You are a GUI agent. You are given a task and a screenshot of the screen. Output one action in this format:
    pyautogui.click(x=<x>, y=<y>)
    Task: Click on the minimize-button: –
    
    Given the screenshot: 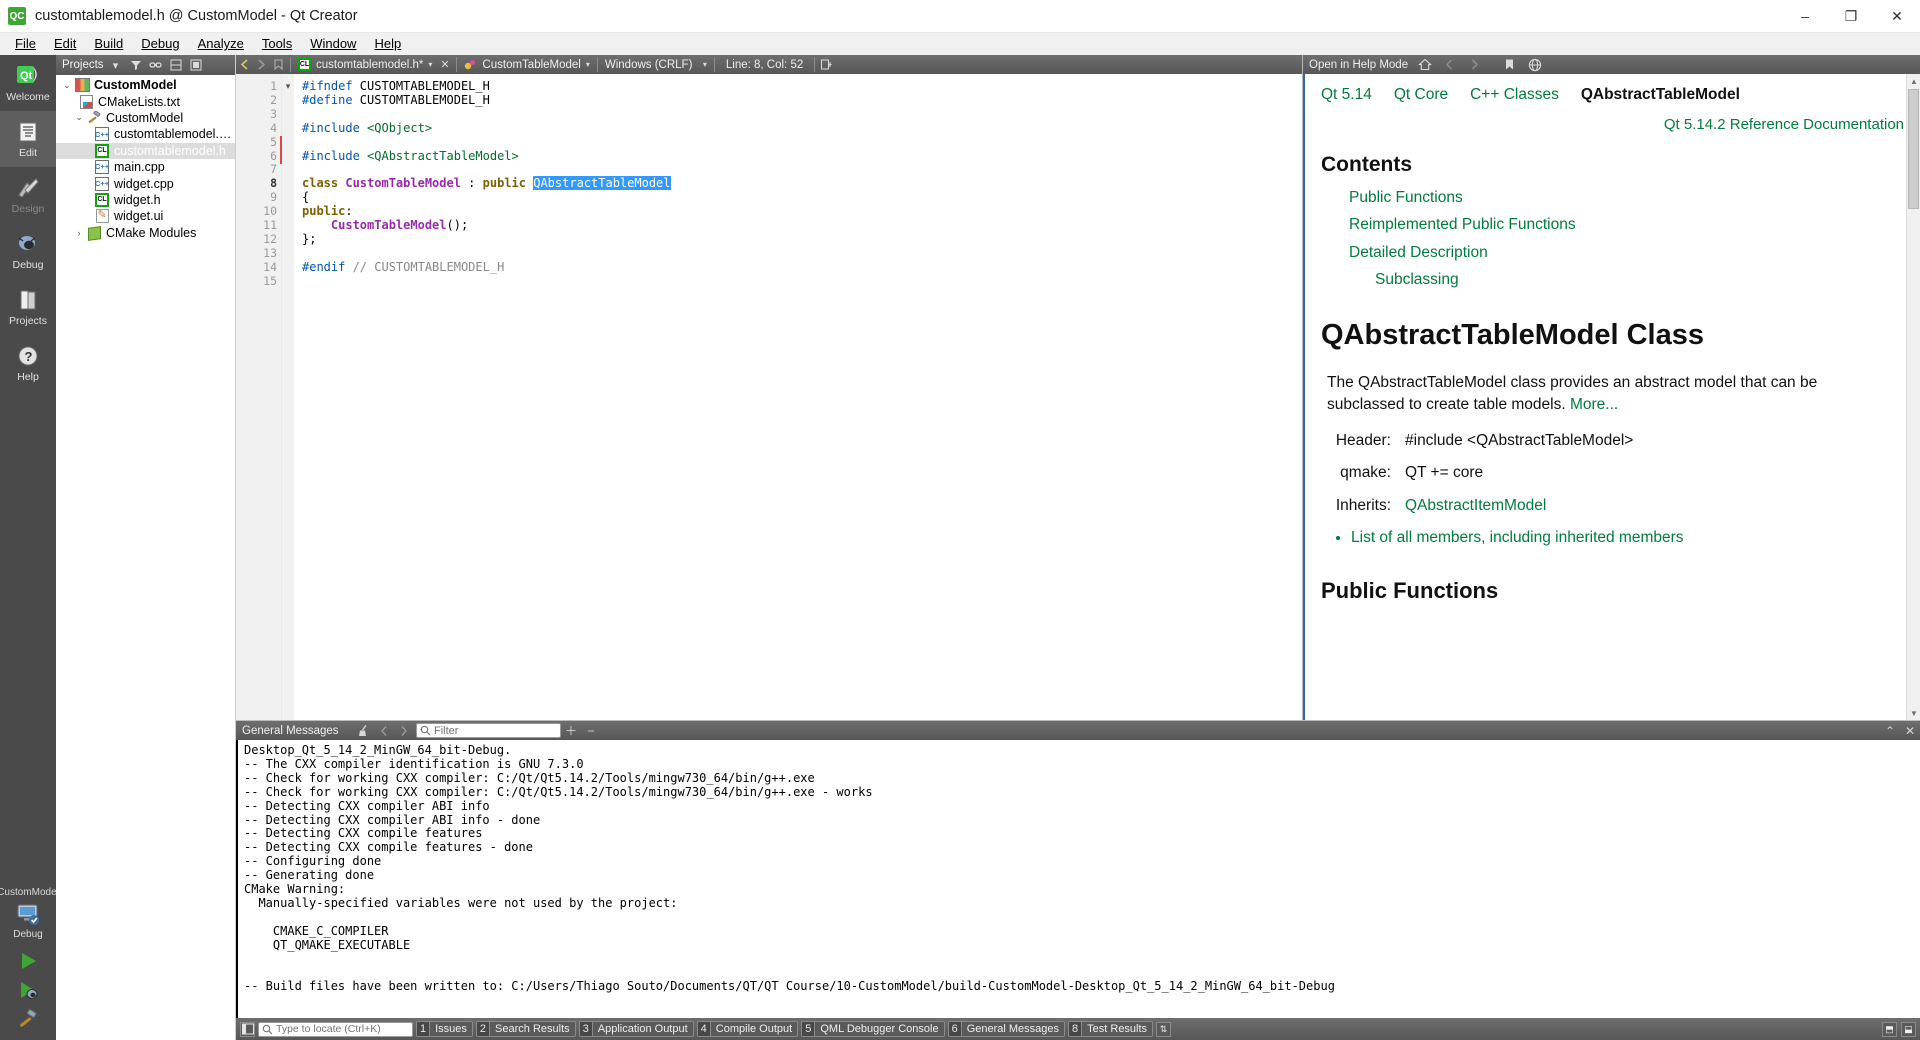 What is the action you would take?
    pyautogui.click(x=1805, y=16)
    